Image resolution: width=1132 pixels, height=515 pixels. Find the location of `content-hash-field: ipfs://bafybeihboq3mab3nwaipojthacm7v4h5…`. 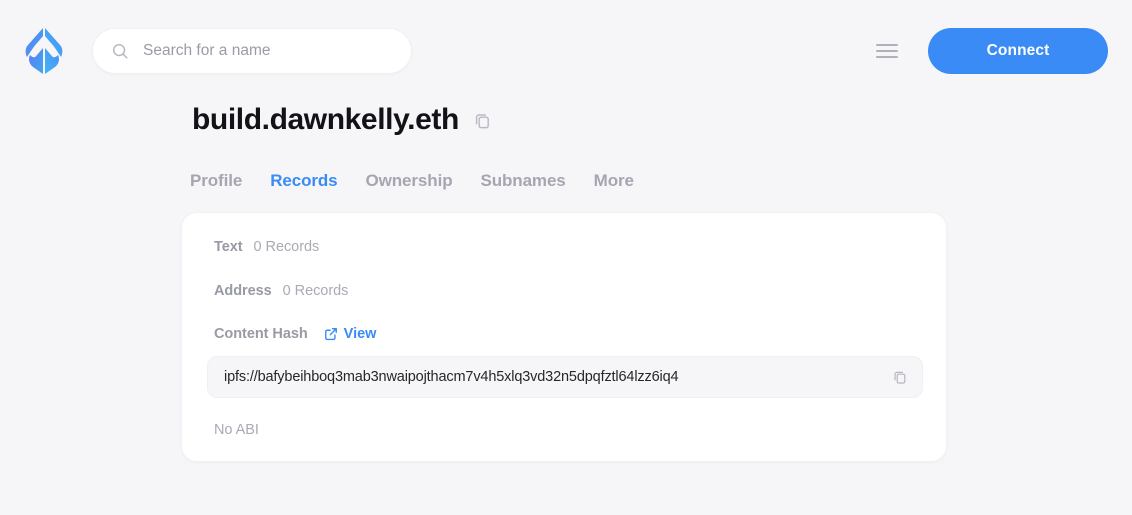

content-hash-field: ipfs://bafybeihboq3mab3nwaipojthacm7v4h5… is located at coordinates (565, 377).